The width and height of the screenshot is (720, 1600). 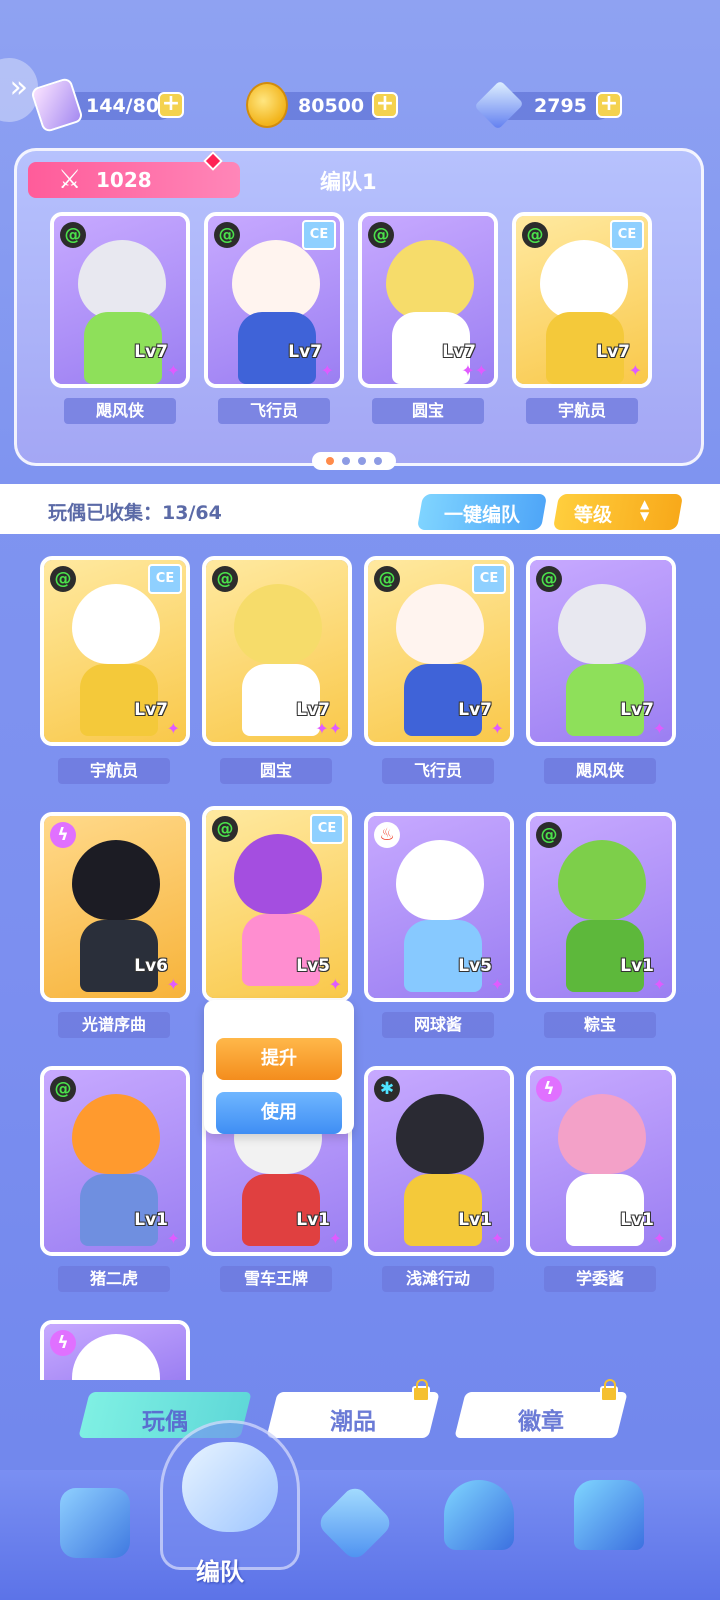 What do you see at coordinates (230, 1487) in the screenshot?
I see `whistle-icon` at bounding box center [230, 1487].